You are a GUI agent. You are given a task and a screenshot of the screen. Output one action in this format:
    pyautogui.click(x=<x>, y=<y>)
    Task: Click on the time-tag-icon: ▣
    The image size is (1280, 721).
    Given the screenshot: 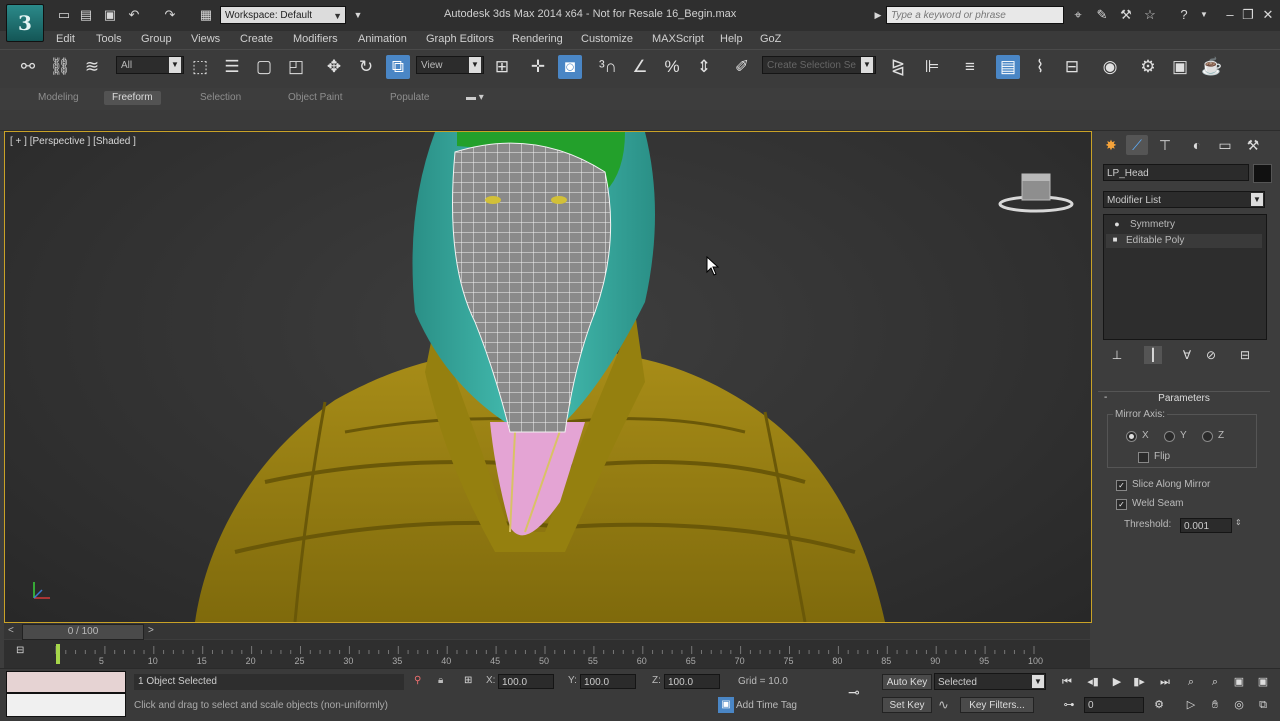 What is the action you would take?
    pyautogui.click(x=726, y=705)
    